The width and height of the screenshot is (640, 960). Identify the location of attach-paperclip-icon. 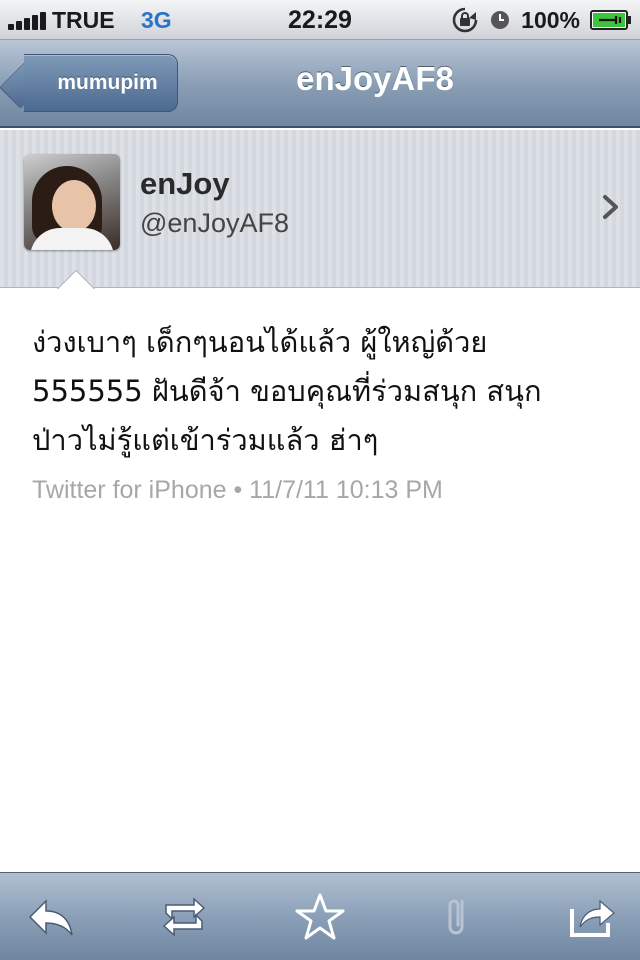
(456, 917).